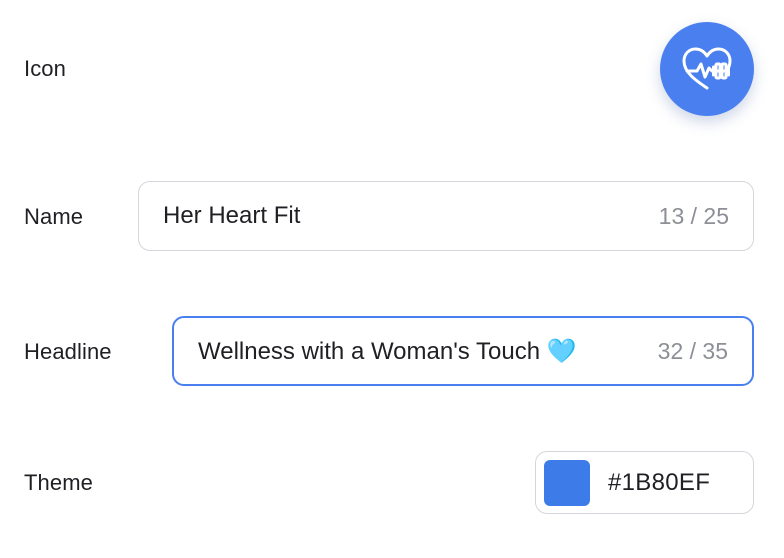 Image resolution: width=784 pixels, height=558 pixels. What do you see at coordinates (68, 351) in the screenshot?
I see `headline-label: Headline` at bounding box center [68, 351].